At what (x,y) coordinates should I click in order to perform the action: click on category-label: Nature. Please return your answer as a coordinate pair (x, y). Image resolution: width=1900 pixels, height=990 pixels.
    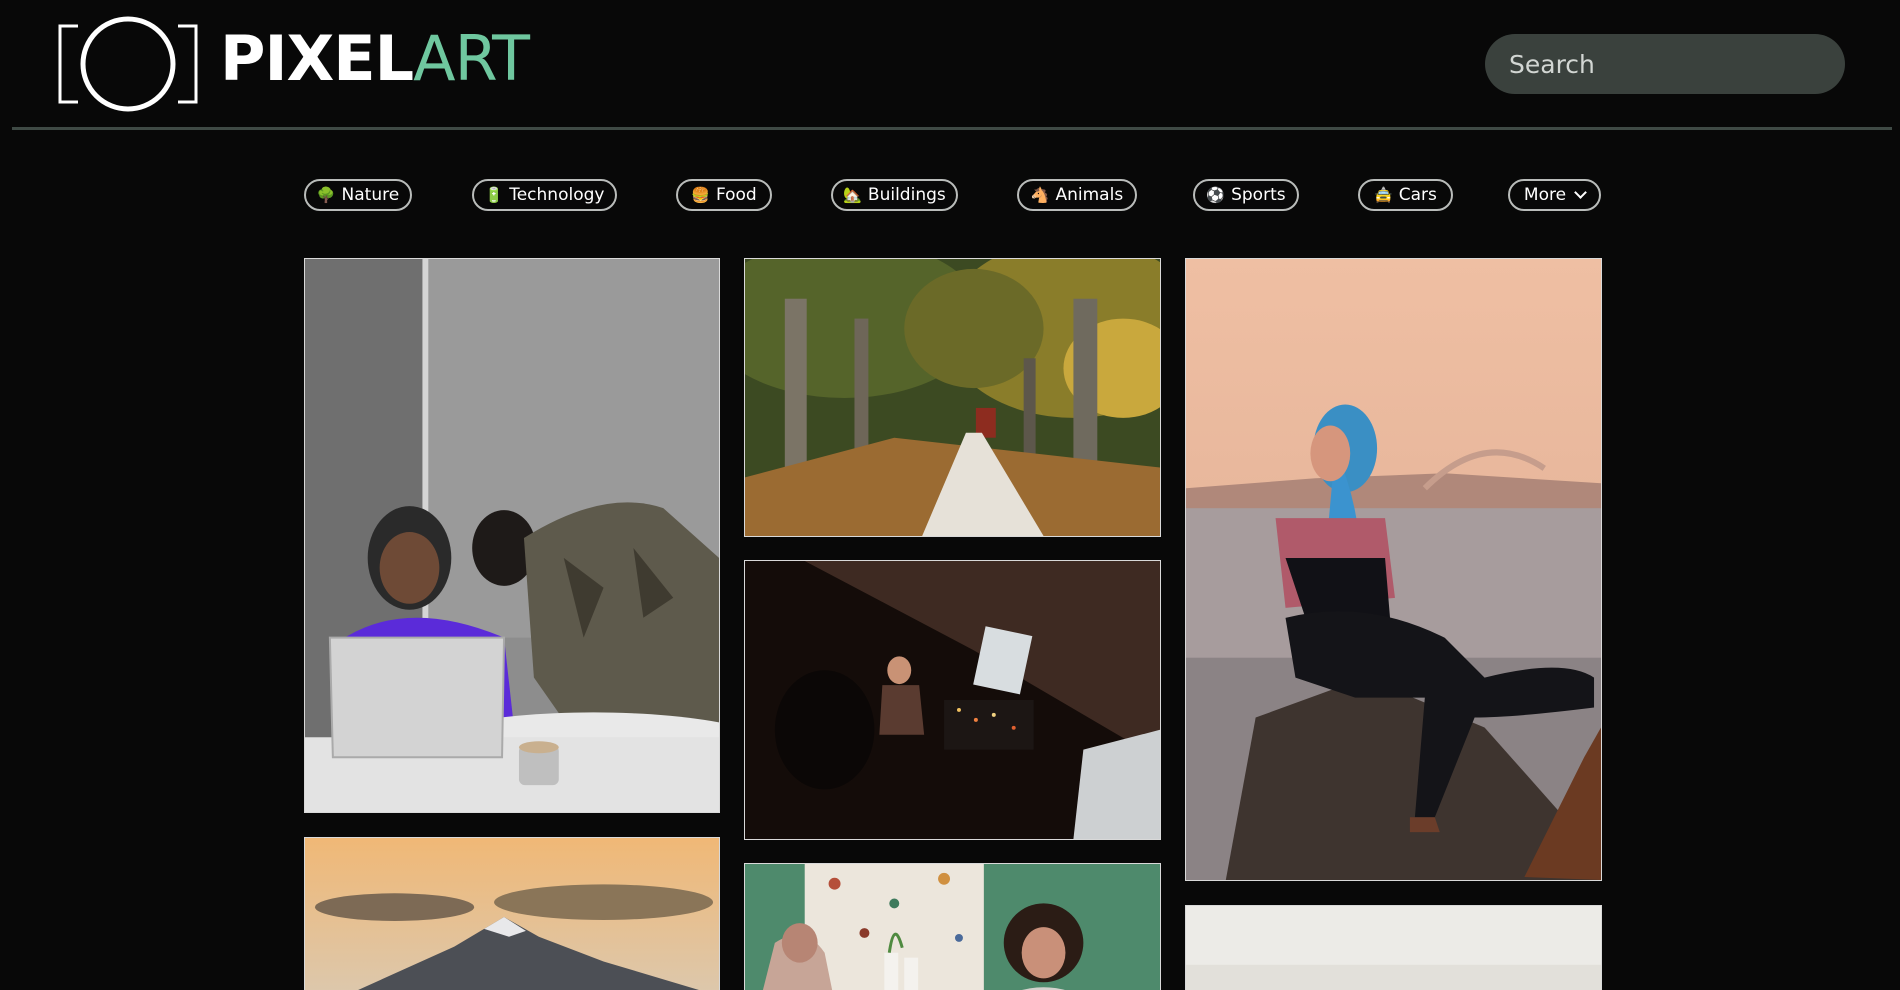
    Looking at the image, I should click on (370, 195).